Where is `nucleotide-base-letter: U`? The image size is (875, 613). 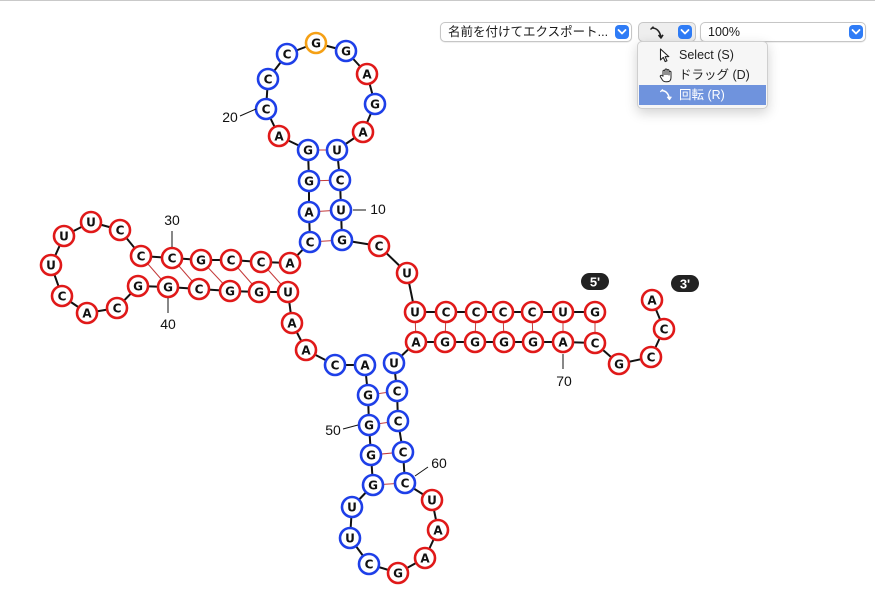 nucleotide-base-letter: U is located at coordinates (350, 538).